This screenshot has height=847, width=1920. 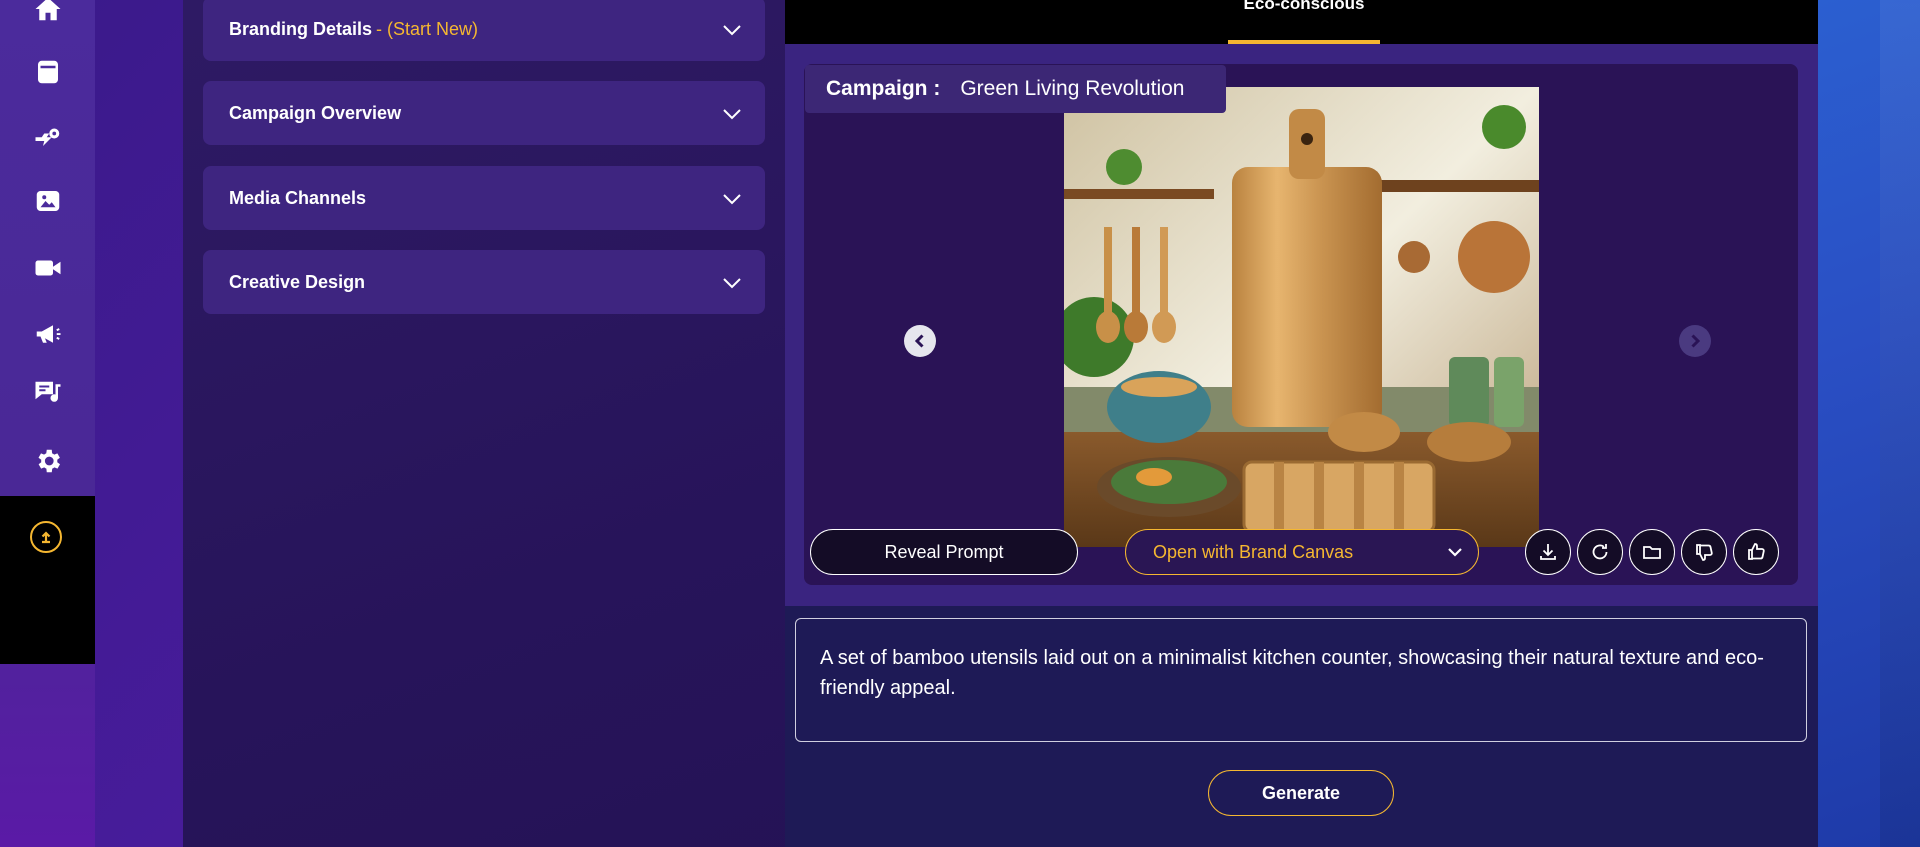 I want to click on thumbs-down-icon, so click(x=1704, y=552).